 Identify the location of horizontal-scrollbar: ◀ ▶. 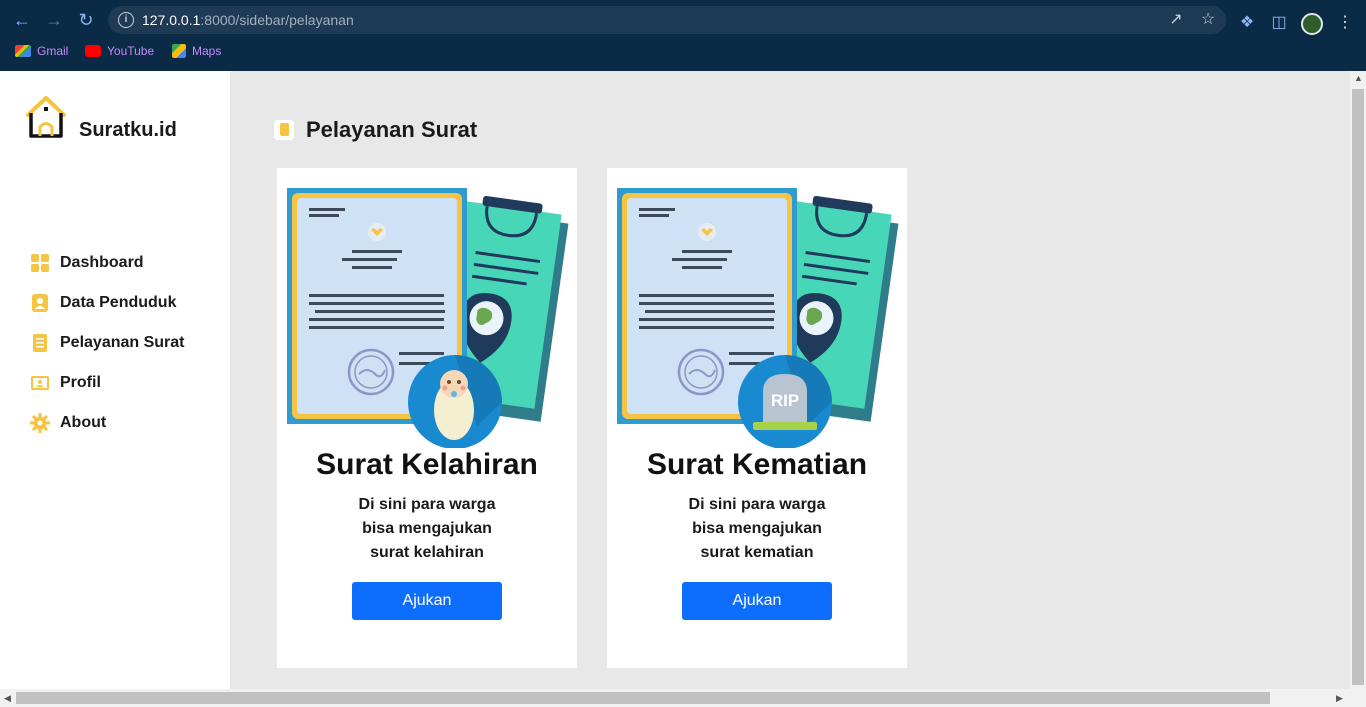
(683, 698).